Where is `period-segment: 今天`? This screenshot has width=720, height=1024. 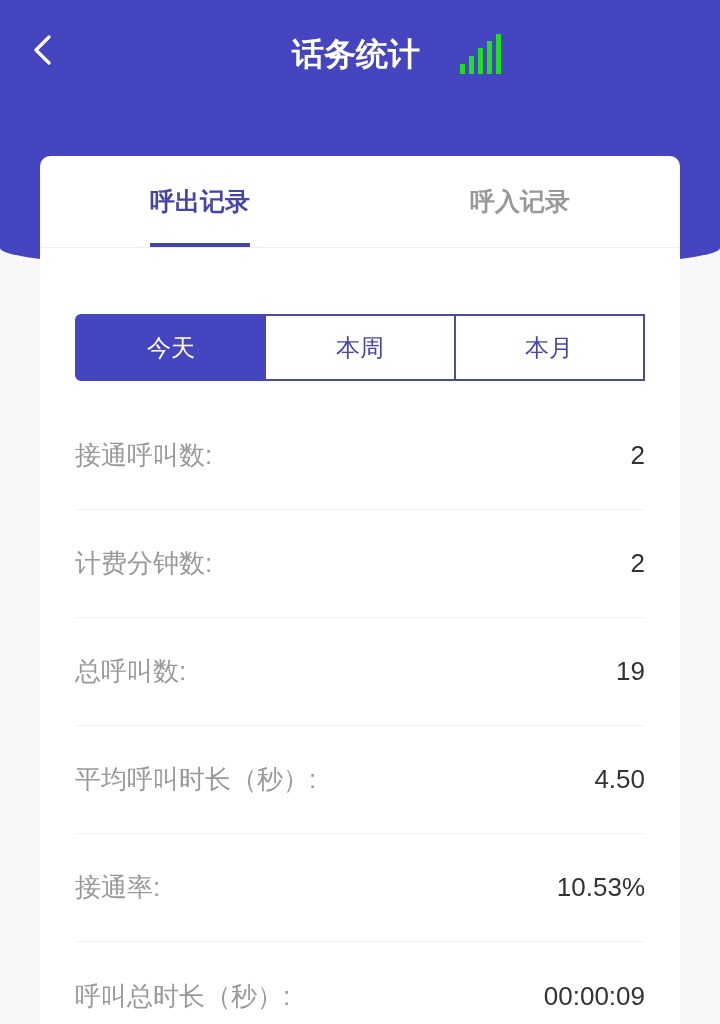 period-segment: 今天 is located at coordinates (171, 347).